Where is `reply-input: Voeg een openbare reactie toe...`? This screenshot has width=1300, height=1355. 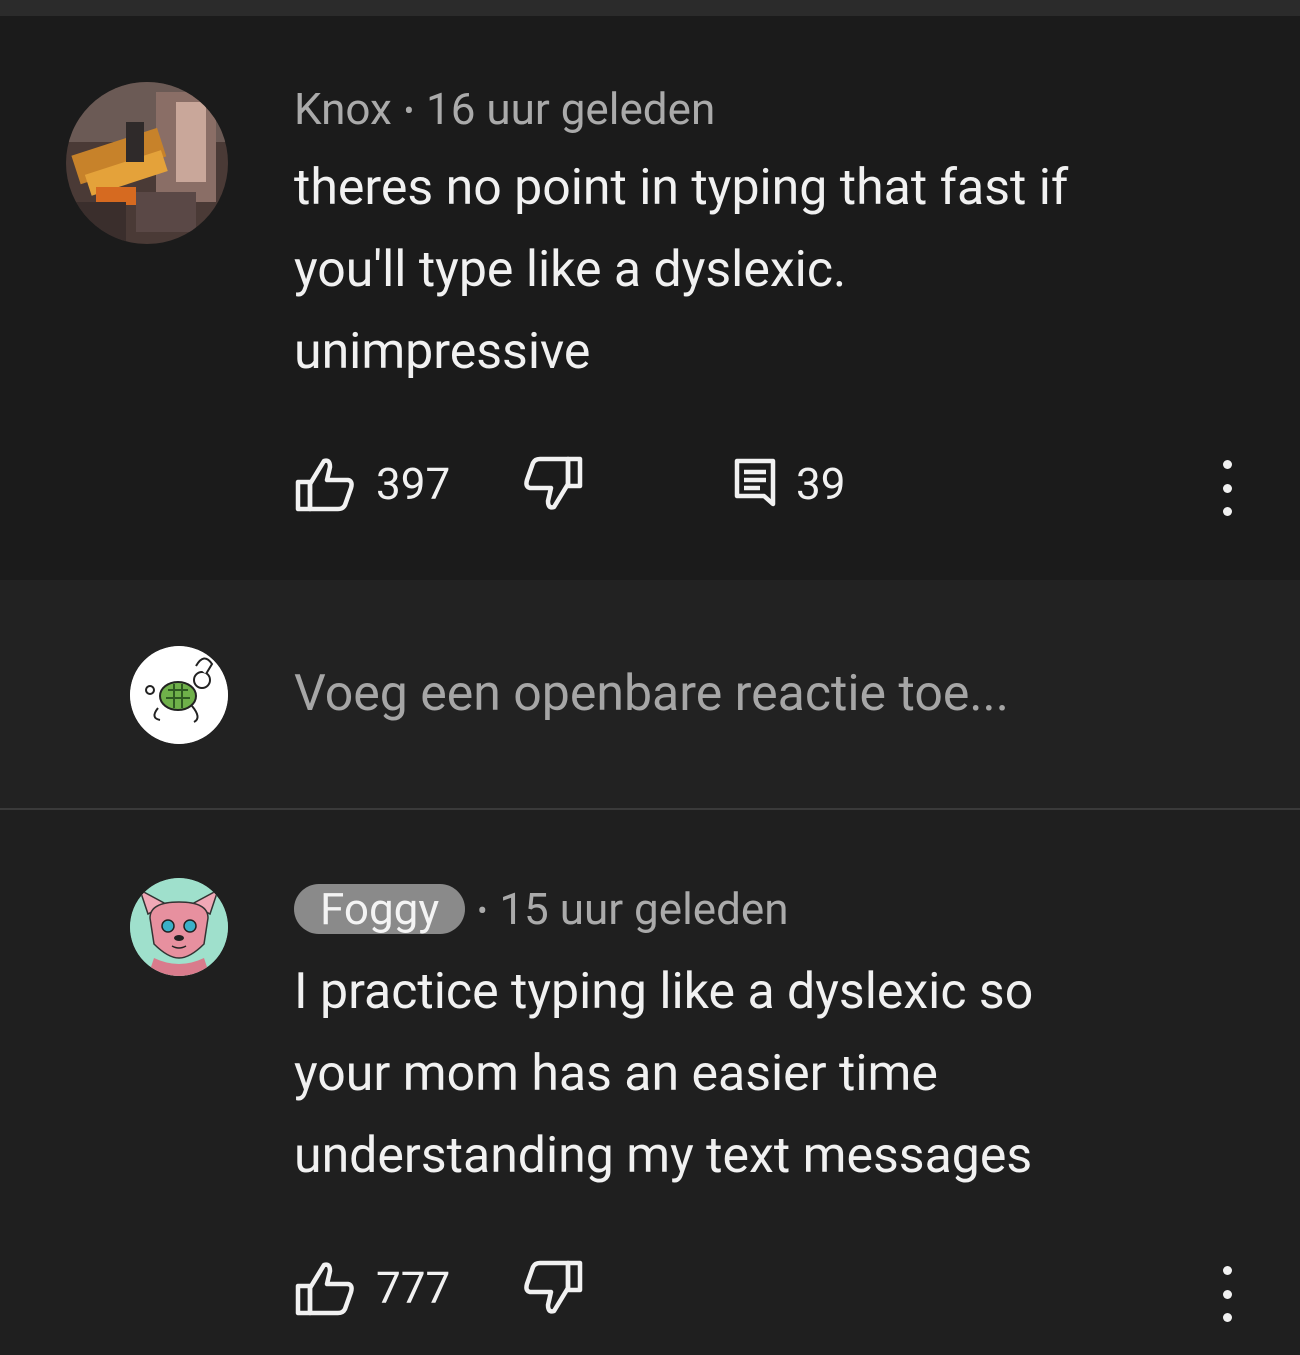
reply-input: Voeg een openbare reactie toe... is located at coordinates (651, 694).